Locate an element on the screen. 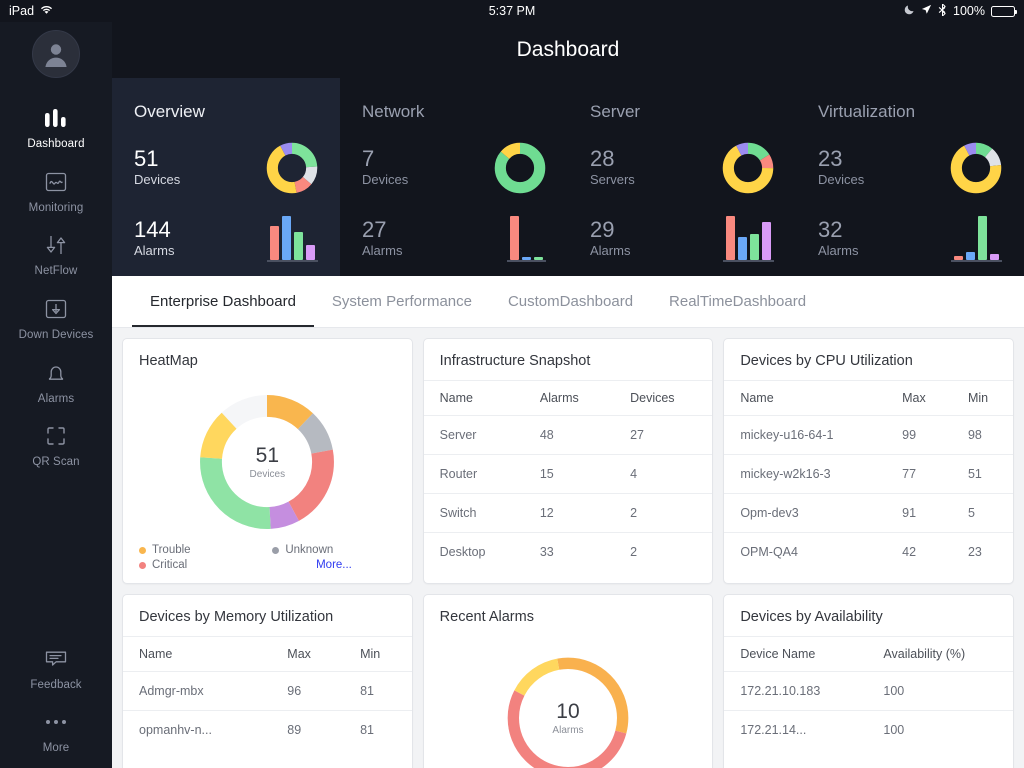  bluetooth-icon is located at coordinates (942, 10).